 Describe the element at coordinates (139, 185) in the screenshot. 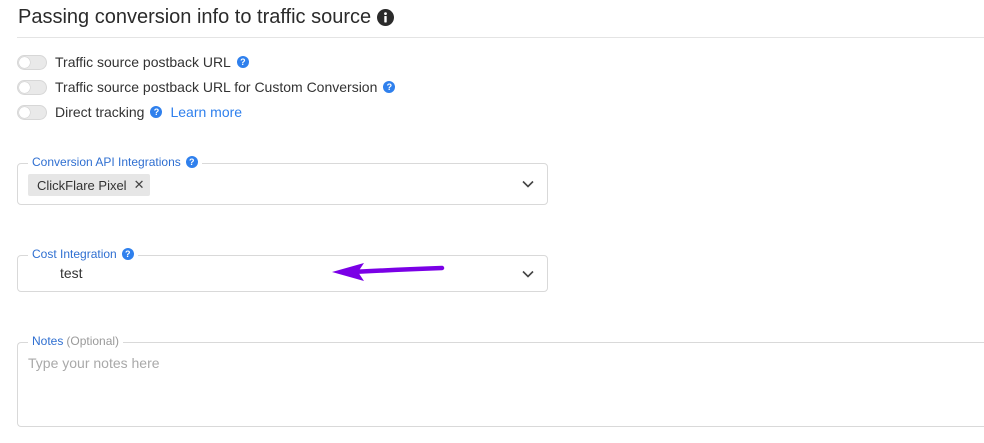

I see `close-icon: ✕` at that location.